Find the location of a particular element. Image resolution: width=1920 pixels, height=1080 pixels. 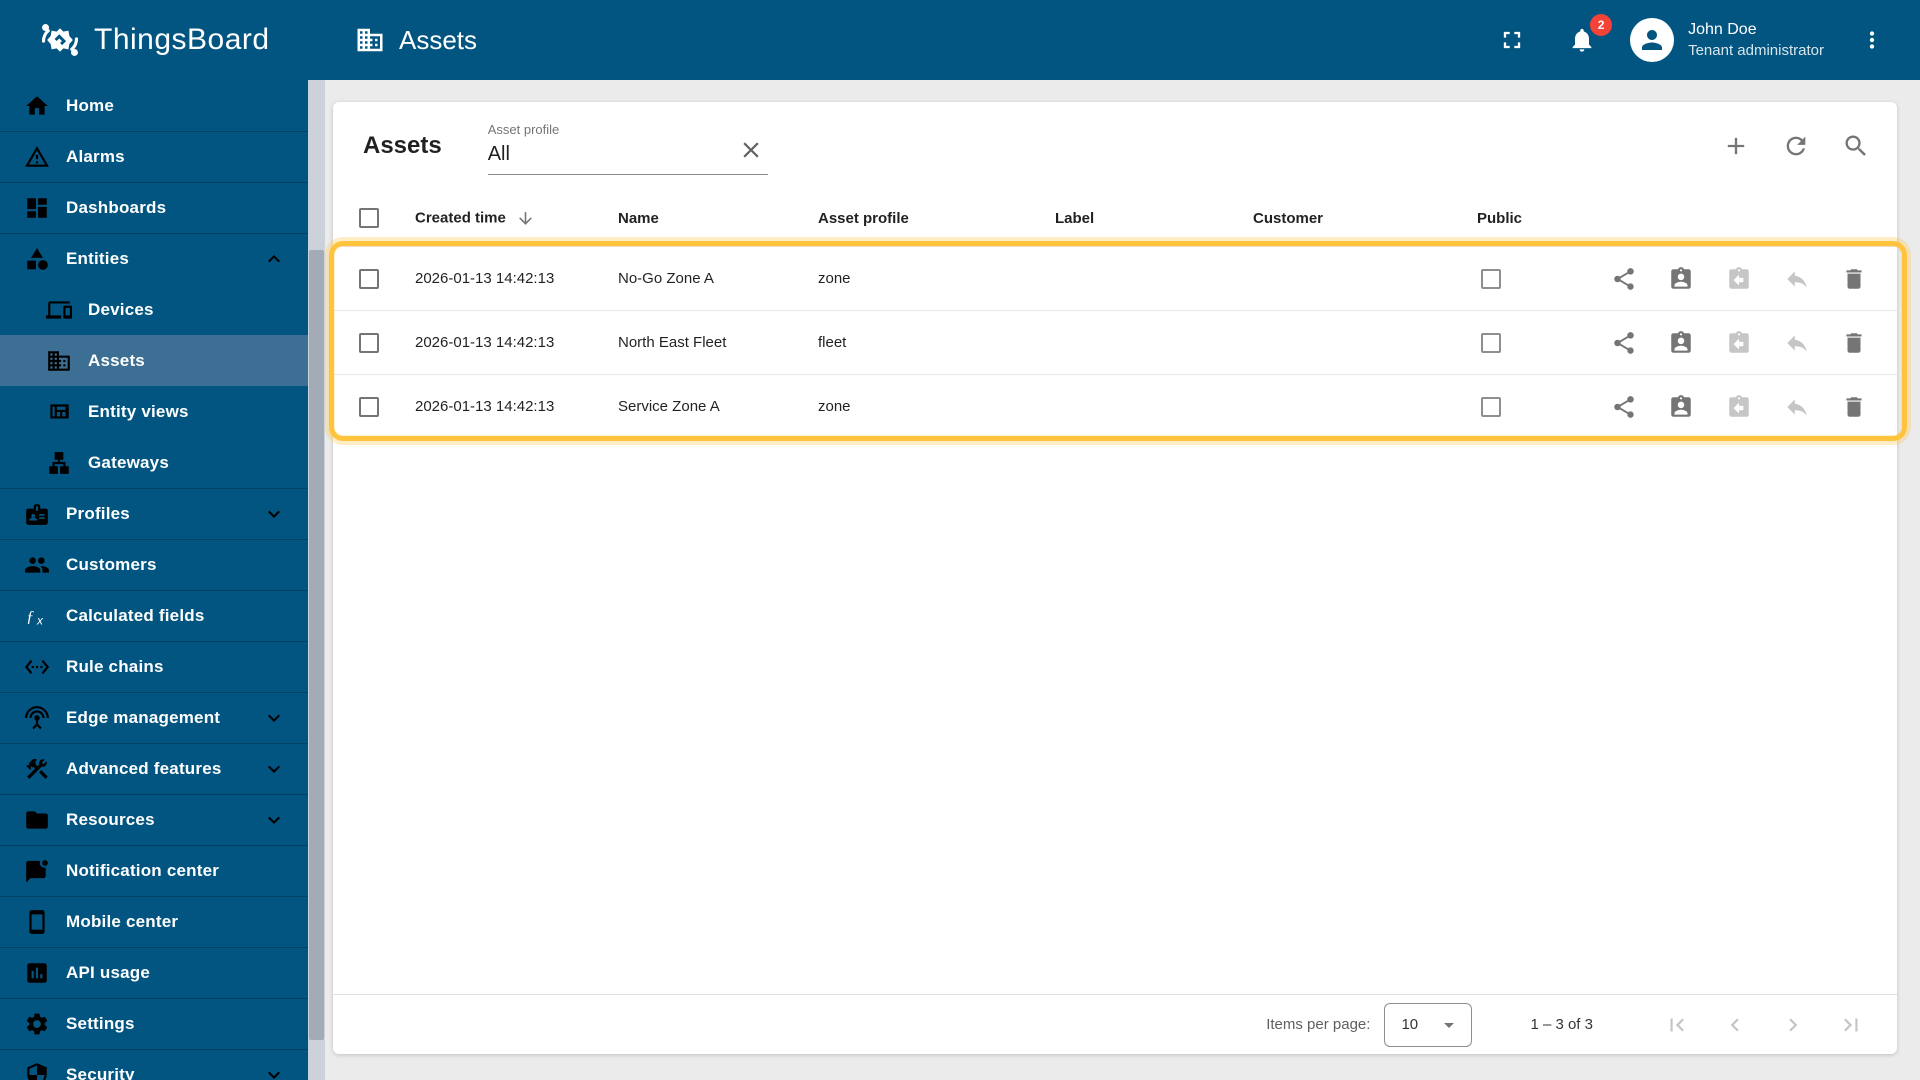

sidebar-item-customers: Customers is located at coordinates (154, 564).